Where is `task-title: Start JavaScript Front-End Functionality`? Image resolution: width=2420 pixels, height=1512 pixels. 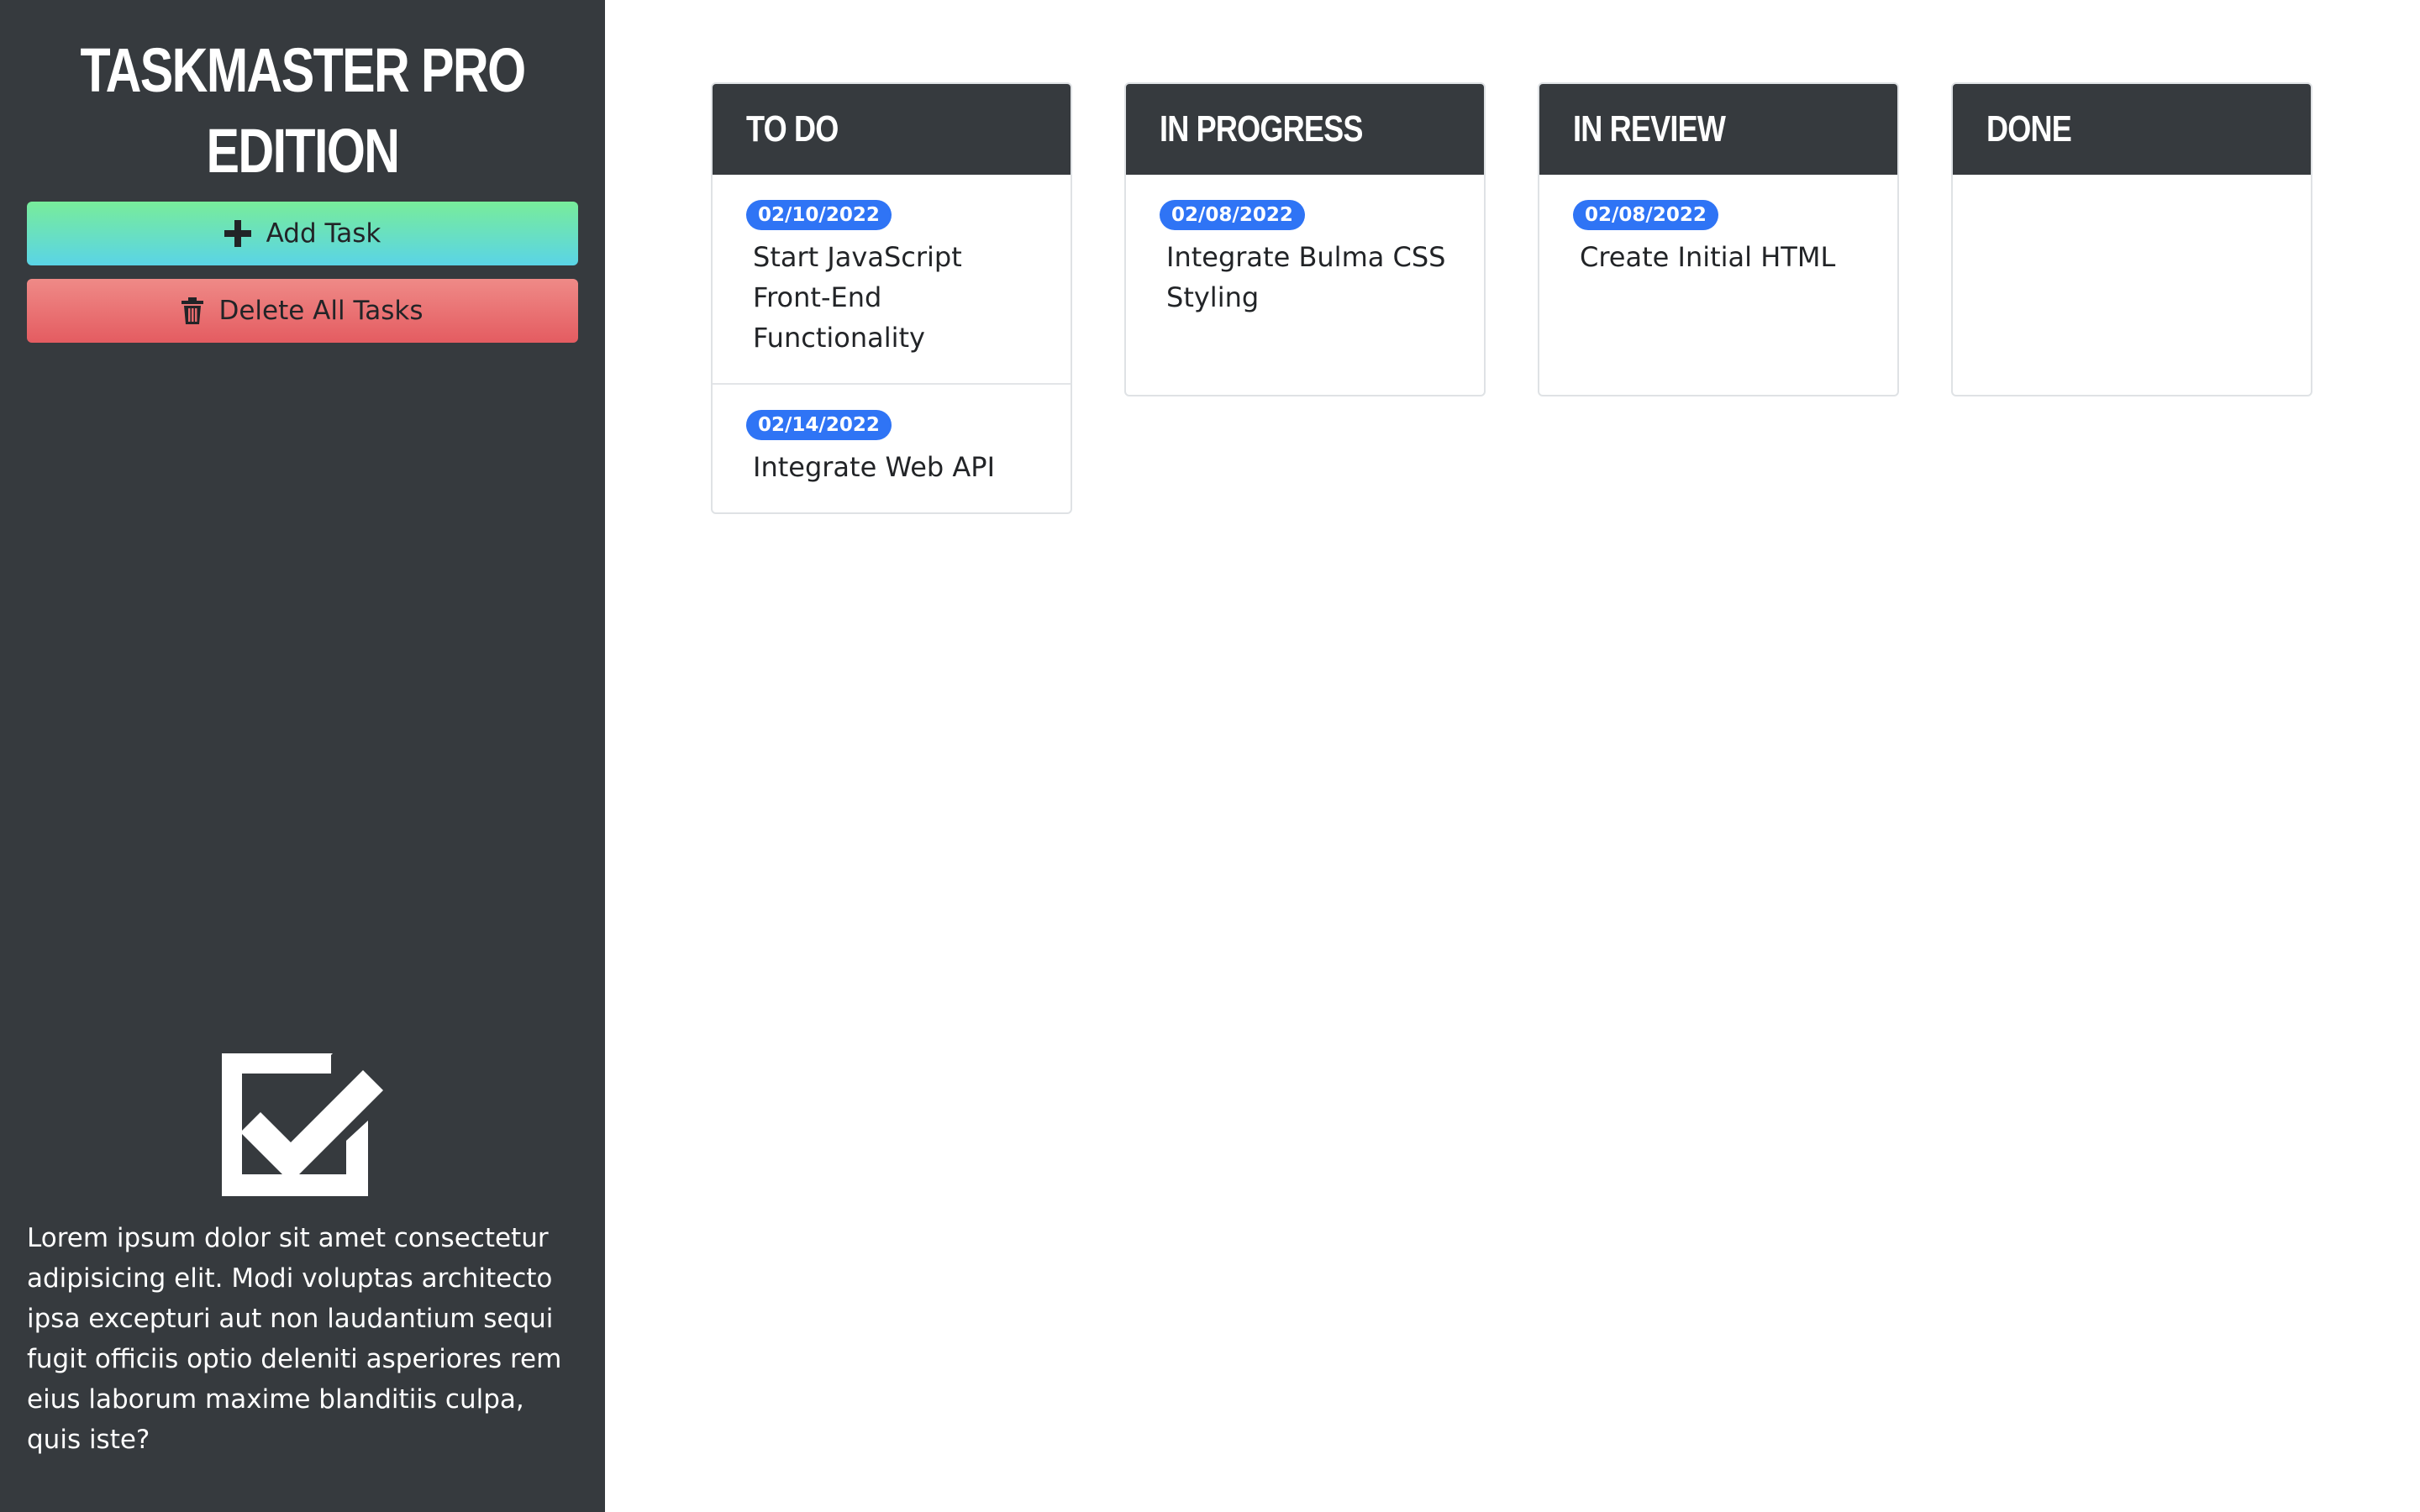 task-title: Start JavaScript Front-End Functionality is located at coordinates (857, 297).